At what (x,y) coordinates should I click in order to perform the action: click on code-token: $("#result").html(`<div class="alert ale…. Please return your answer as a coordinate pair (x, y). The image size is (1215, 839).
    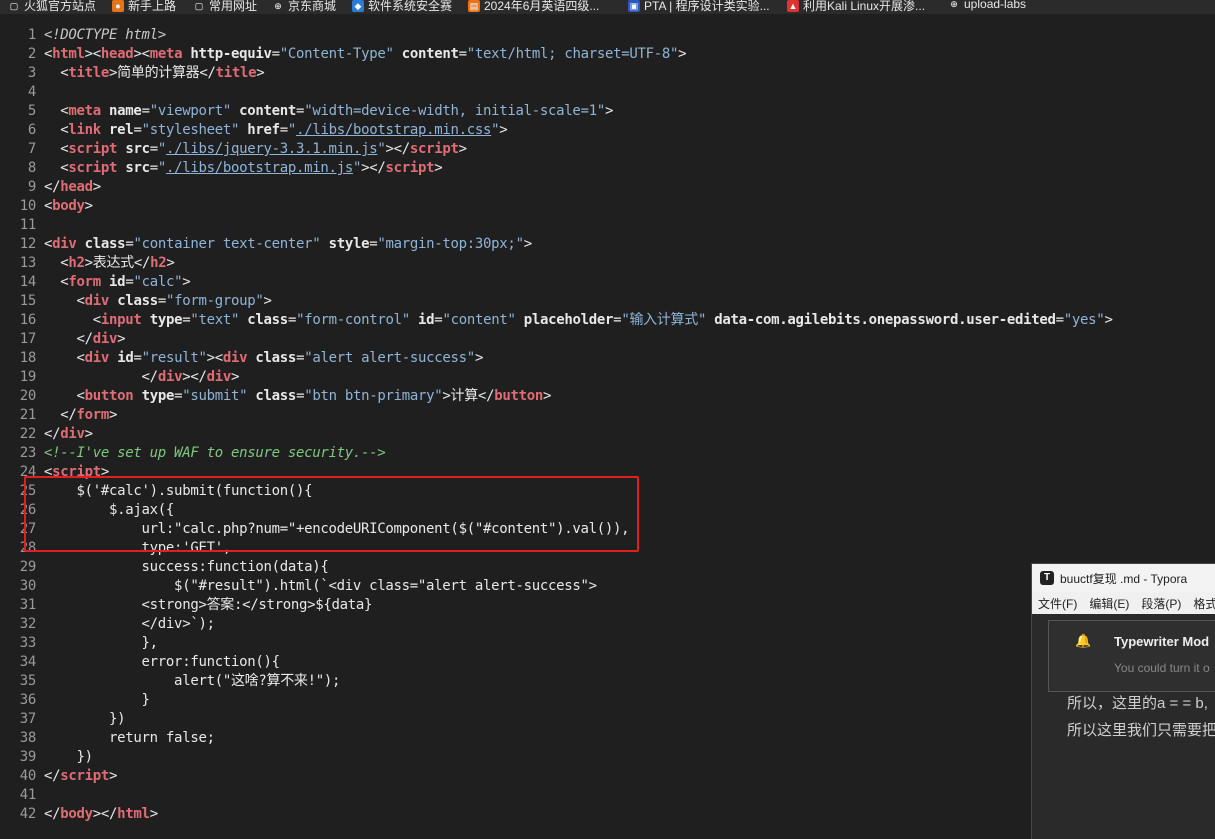
    Looking at the image, I should click on (320, 586).